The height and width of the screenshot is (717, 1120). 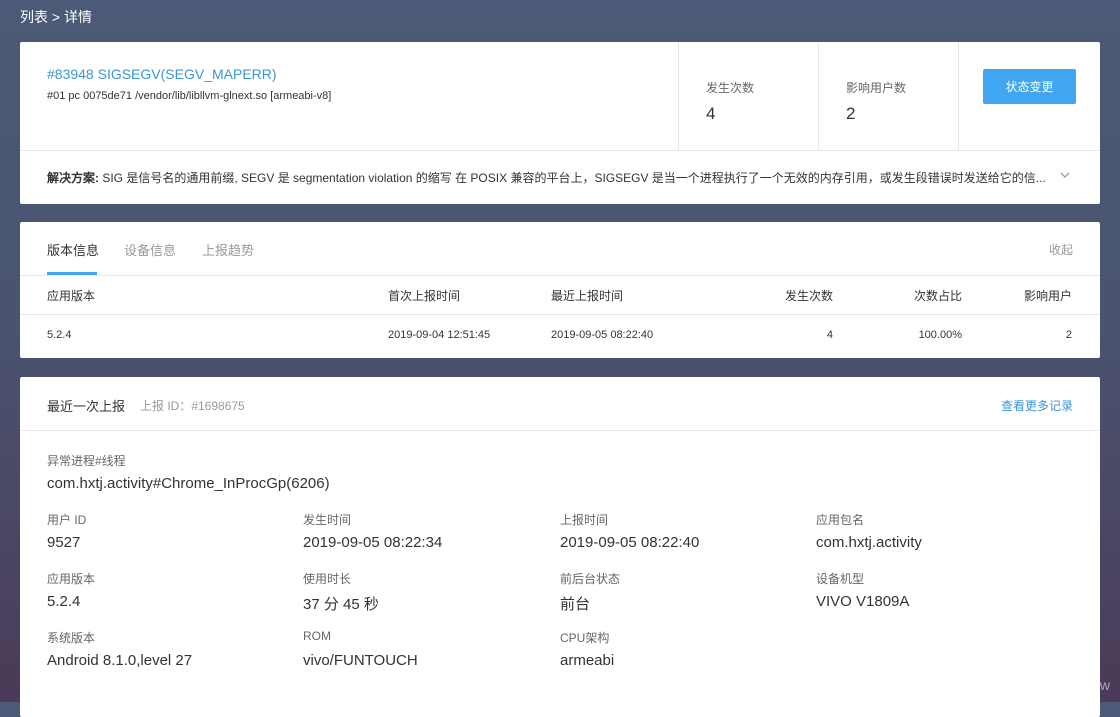 What do you see at coordinates (86, 406) in the screenshot?
I see `report-title: 最近一次上报` at bounding box center [86, 406].